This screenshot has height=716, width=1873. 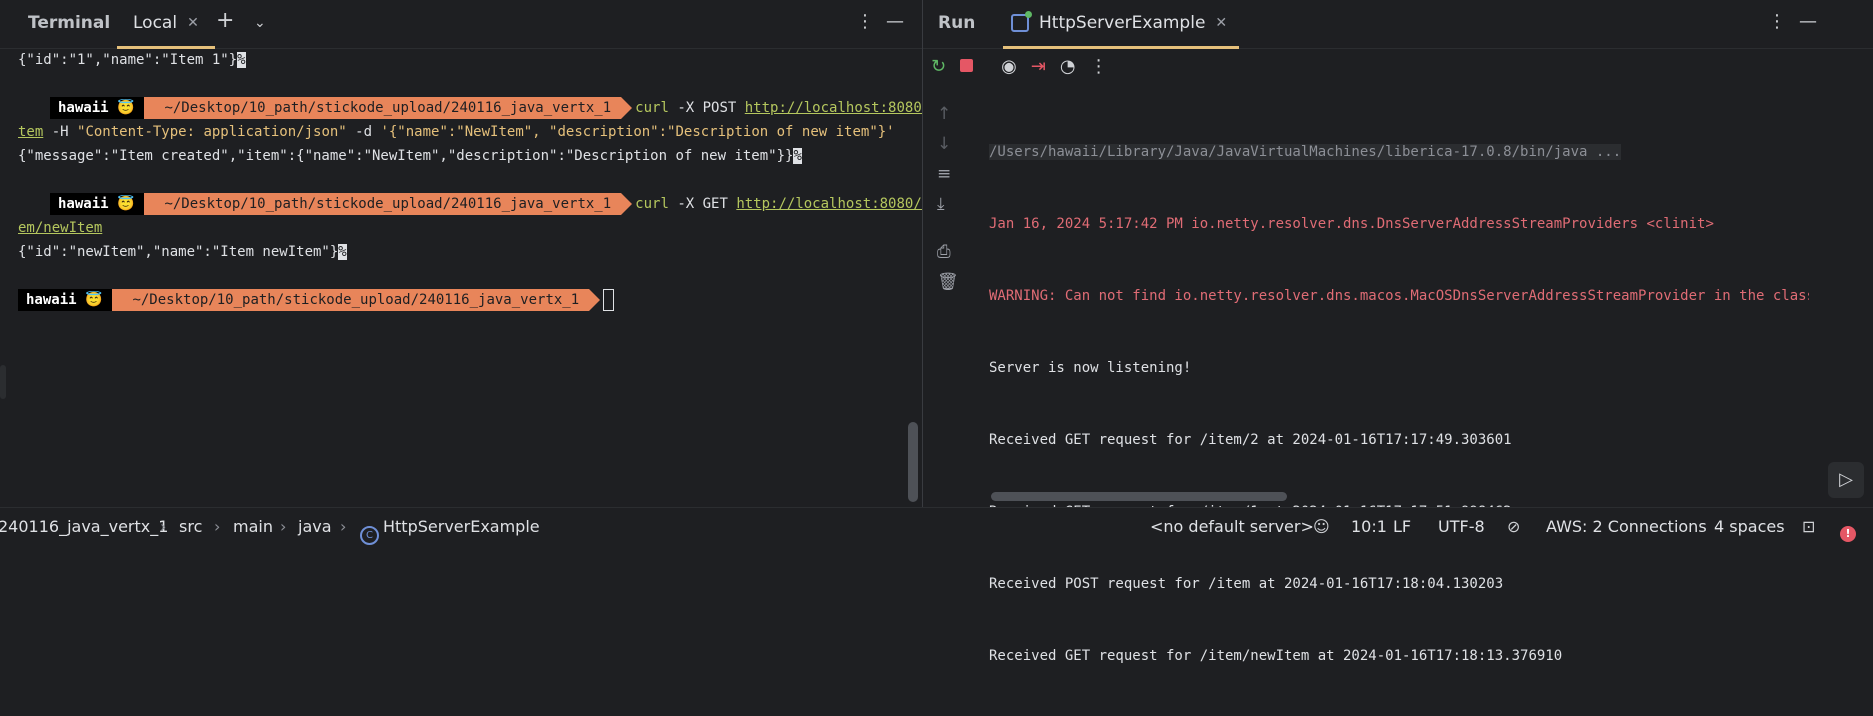 I want to click on aws-connections: AWS: 2 Connections, so click(x=1626, y=526).